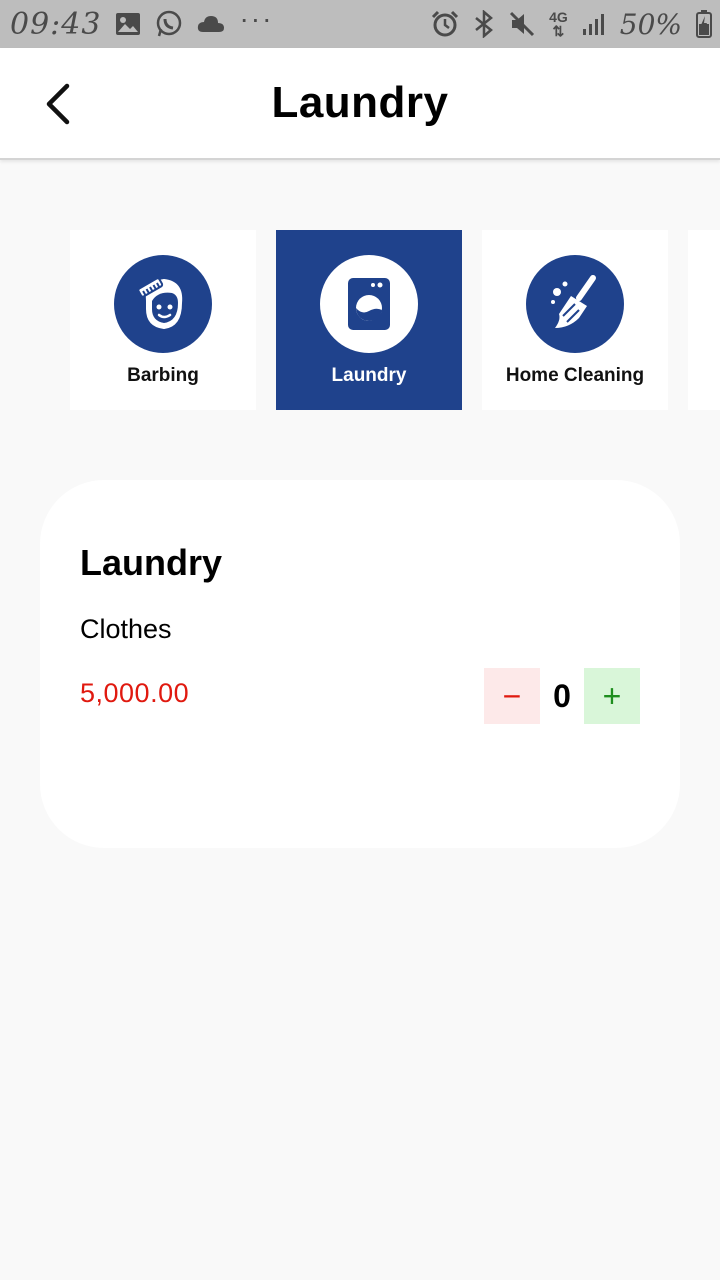 This screenshot has width=720, height=1280. I want to click on bluetooth-icon, so click(484, 24).